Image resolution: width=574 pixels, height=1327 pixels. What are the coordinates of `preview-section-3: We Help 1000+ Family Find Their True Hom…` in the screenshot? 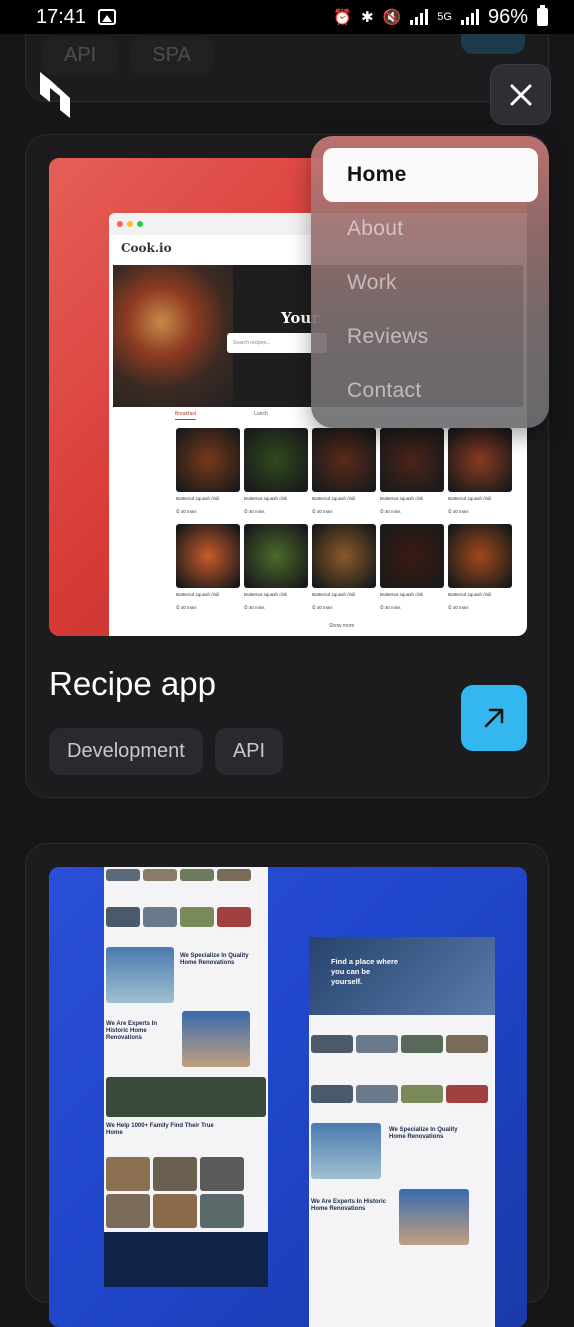 It's located at (160, 1130).